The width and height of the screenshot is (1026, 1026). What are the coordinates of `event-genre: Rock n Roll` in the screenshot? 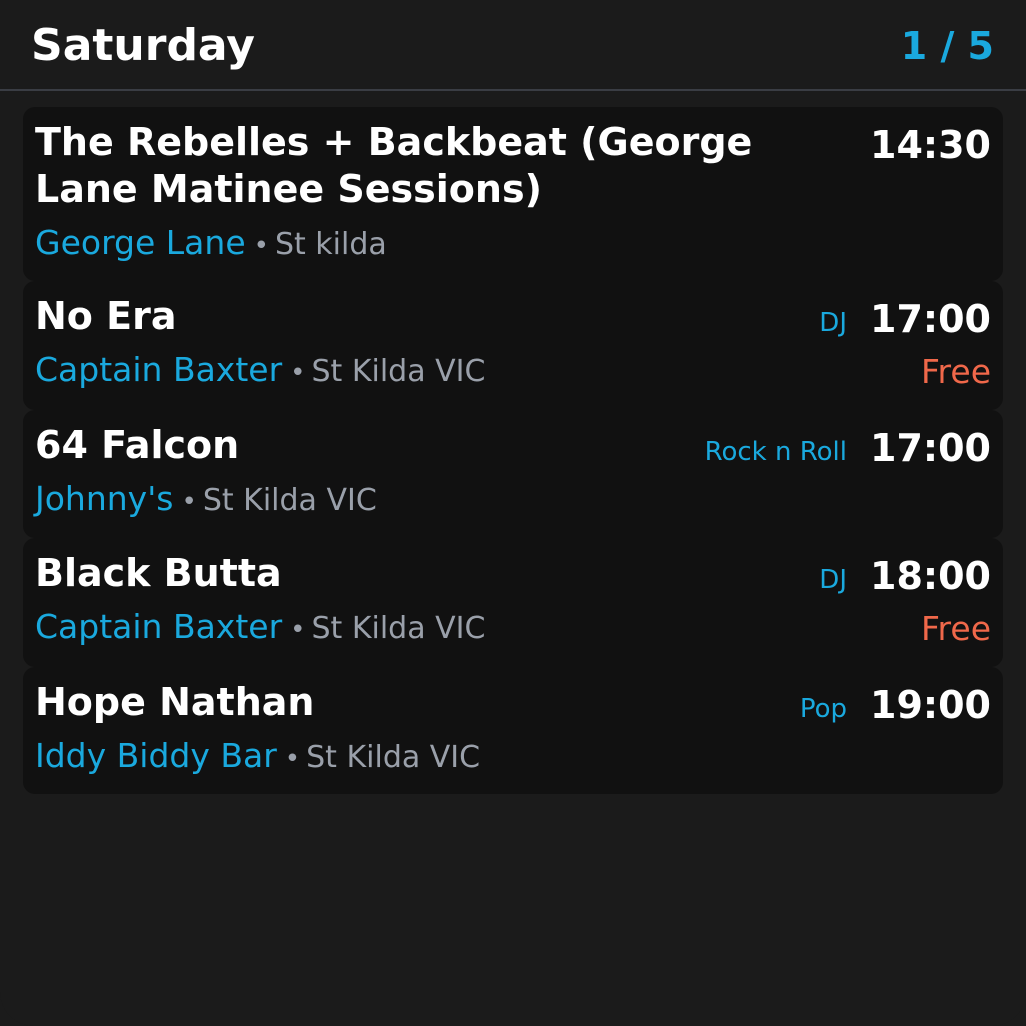 It's located at (775, 452).